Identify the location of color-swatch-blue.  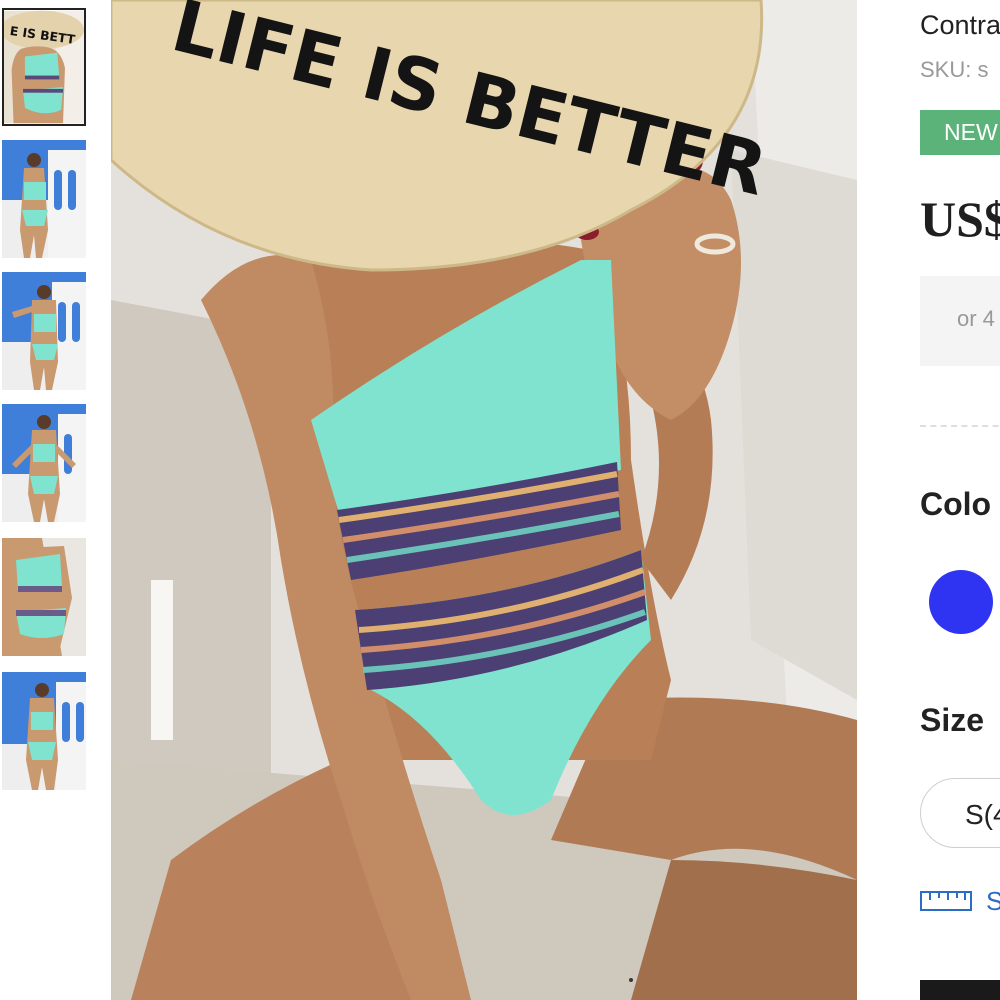
(961, 602).